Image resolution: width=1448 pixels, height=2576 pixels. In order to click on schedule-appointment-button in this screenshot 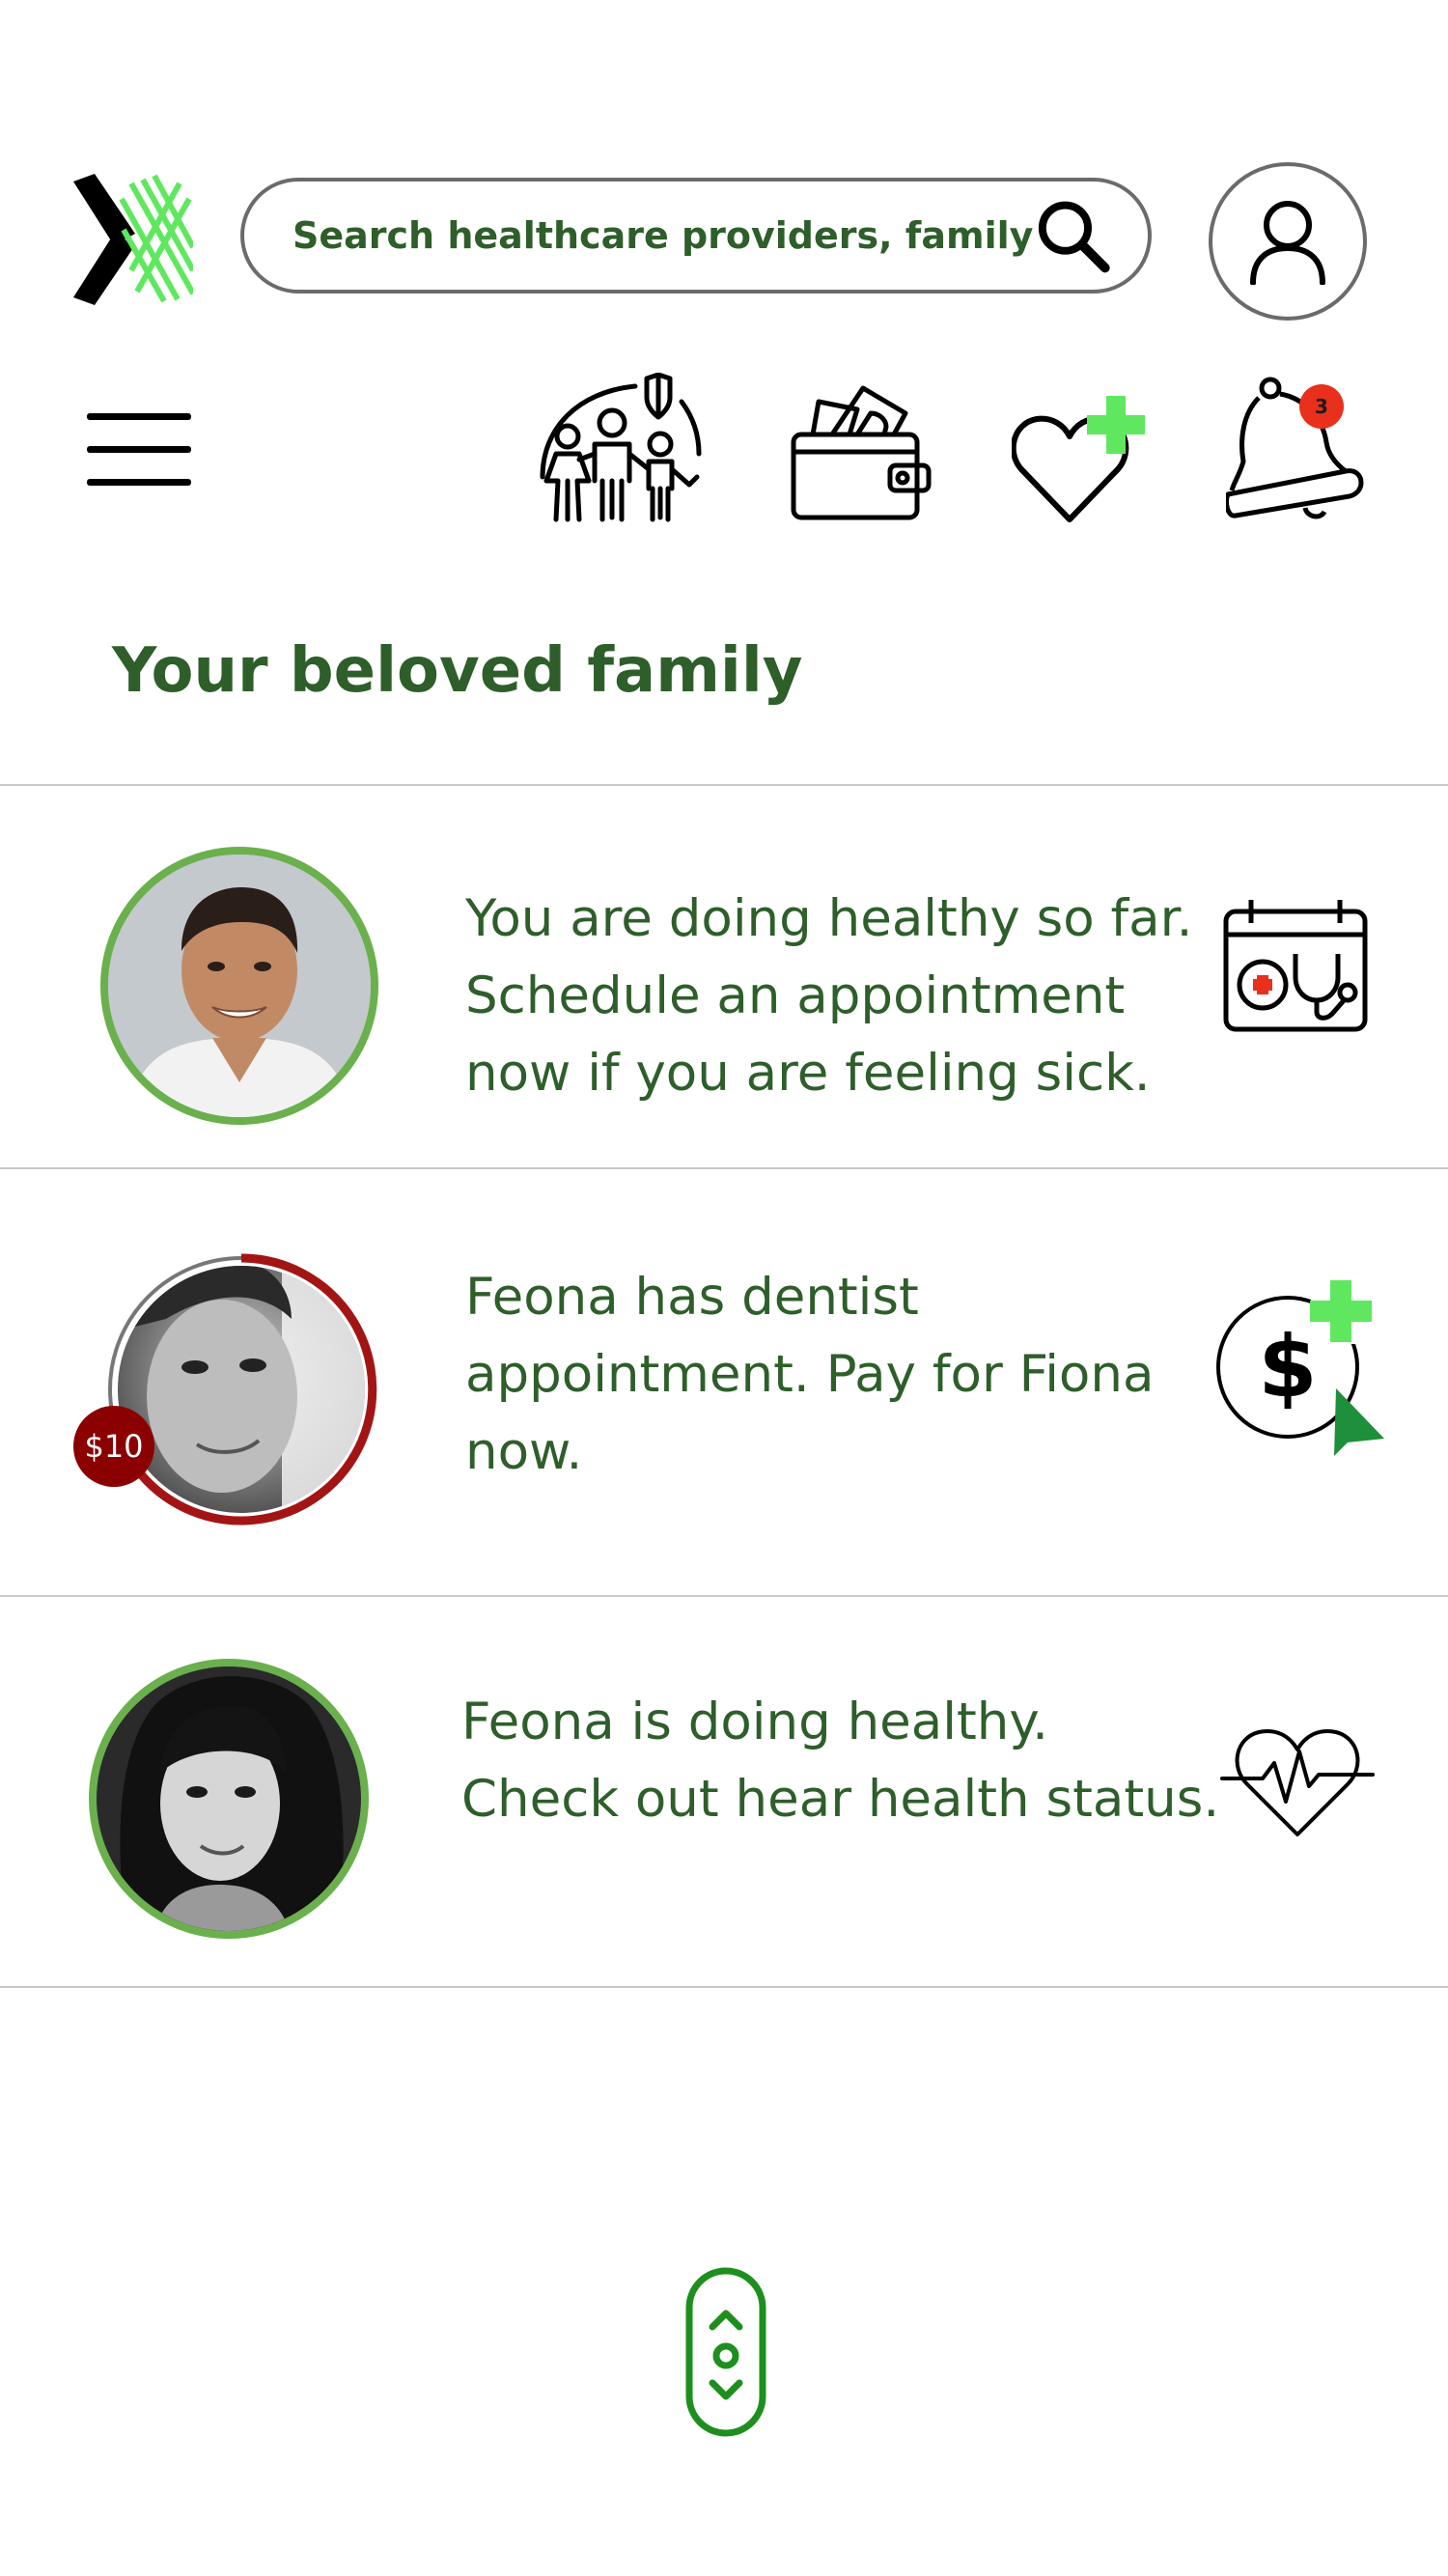, I will do `click(1296, 966)`.